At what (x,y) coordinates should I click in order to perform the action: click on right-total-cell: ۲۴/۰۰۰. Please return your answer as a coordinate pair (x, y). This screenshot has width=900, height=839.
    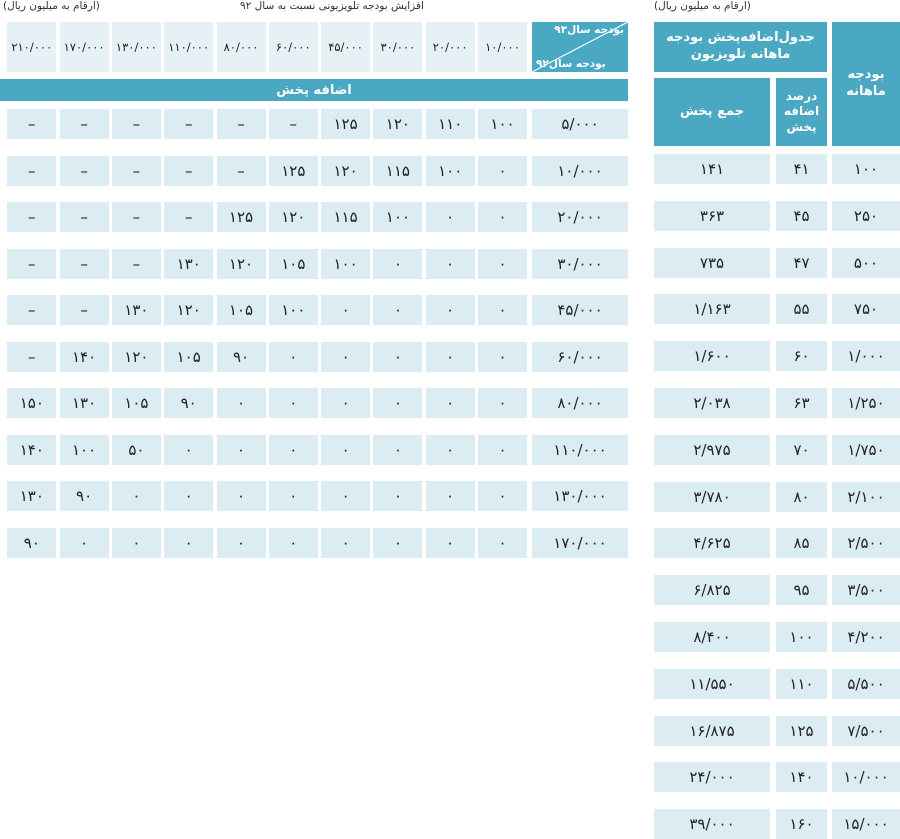
    Looking at the image, I should click on (712, 777).